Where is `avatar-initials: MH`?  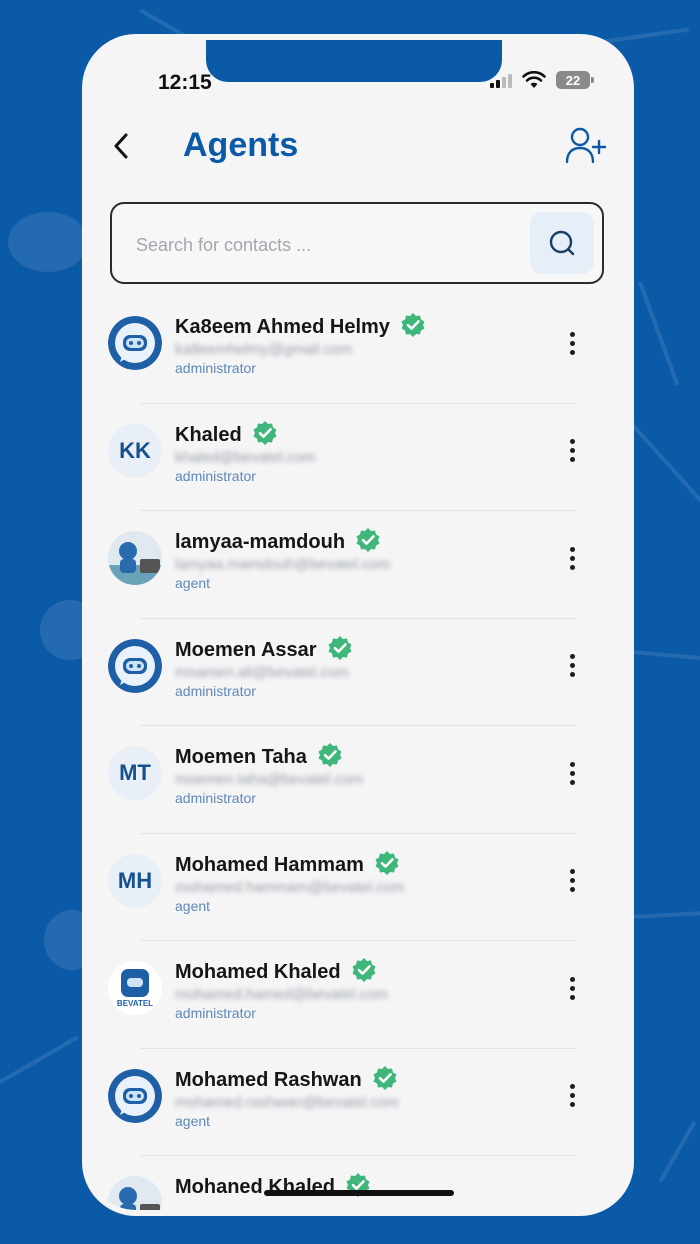
avatar-initials: MH is located at coordinates (135, 880).